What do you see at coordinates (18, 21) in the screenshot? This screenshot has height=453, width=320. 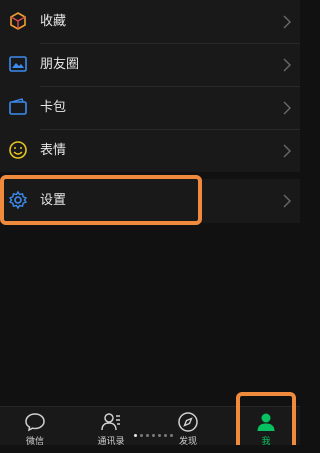 I see `favorites-cube-icon` at bounding box center [18, 21].